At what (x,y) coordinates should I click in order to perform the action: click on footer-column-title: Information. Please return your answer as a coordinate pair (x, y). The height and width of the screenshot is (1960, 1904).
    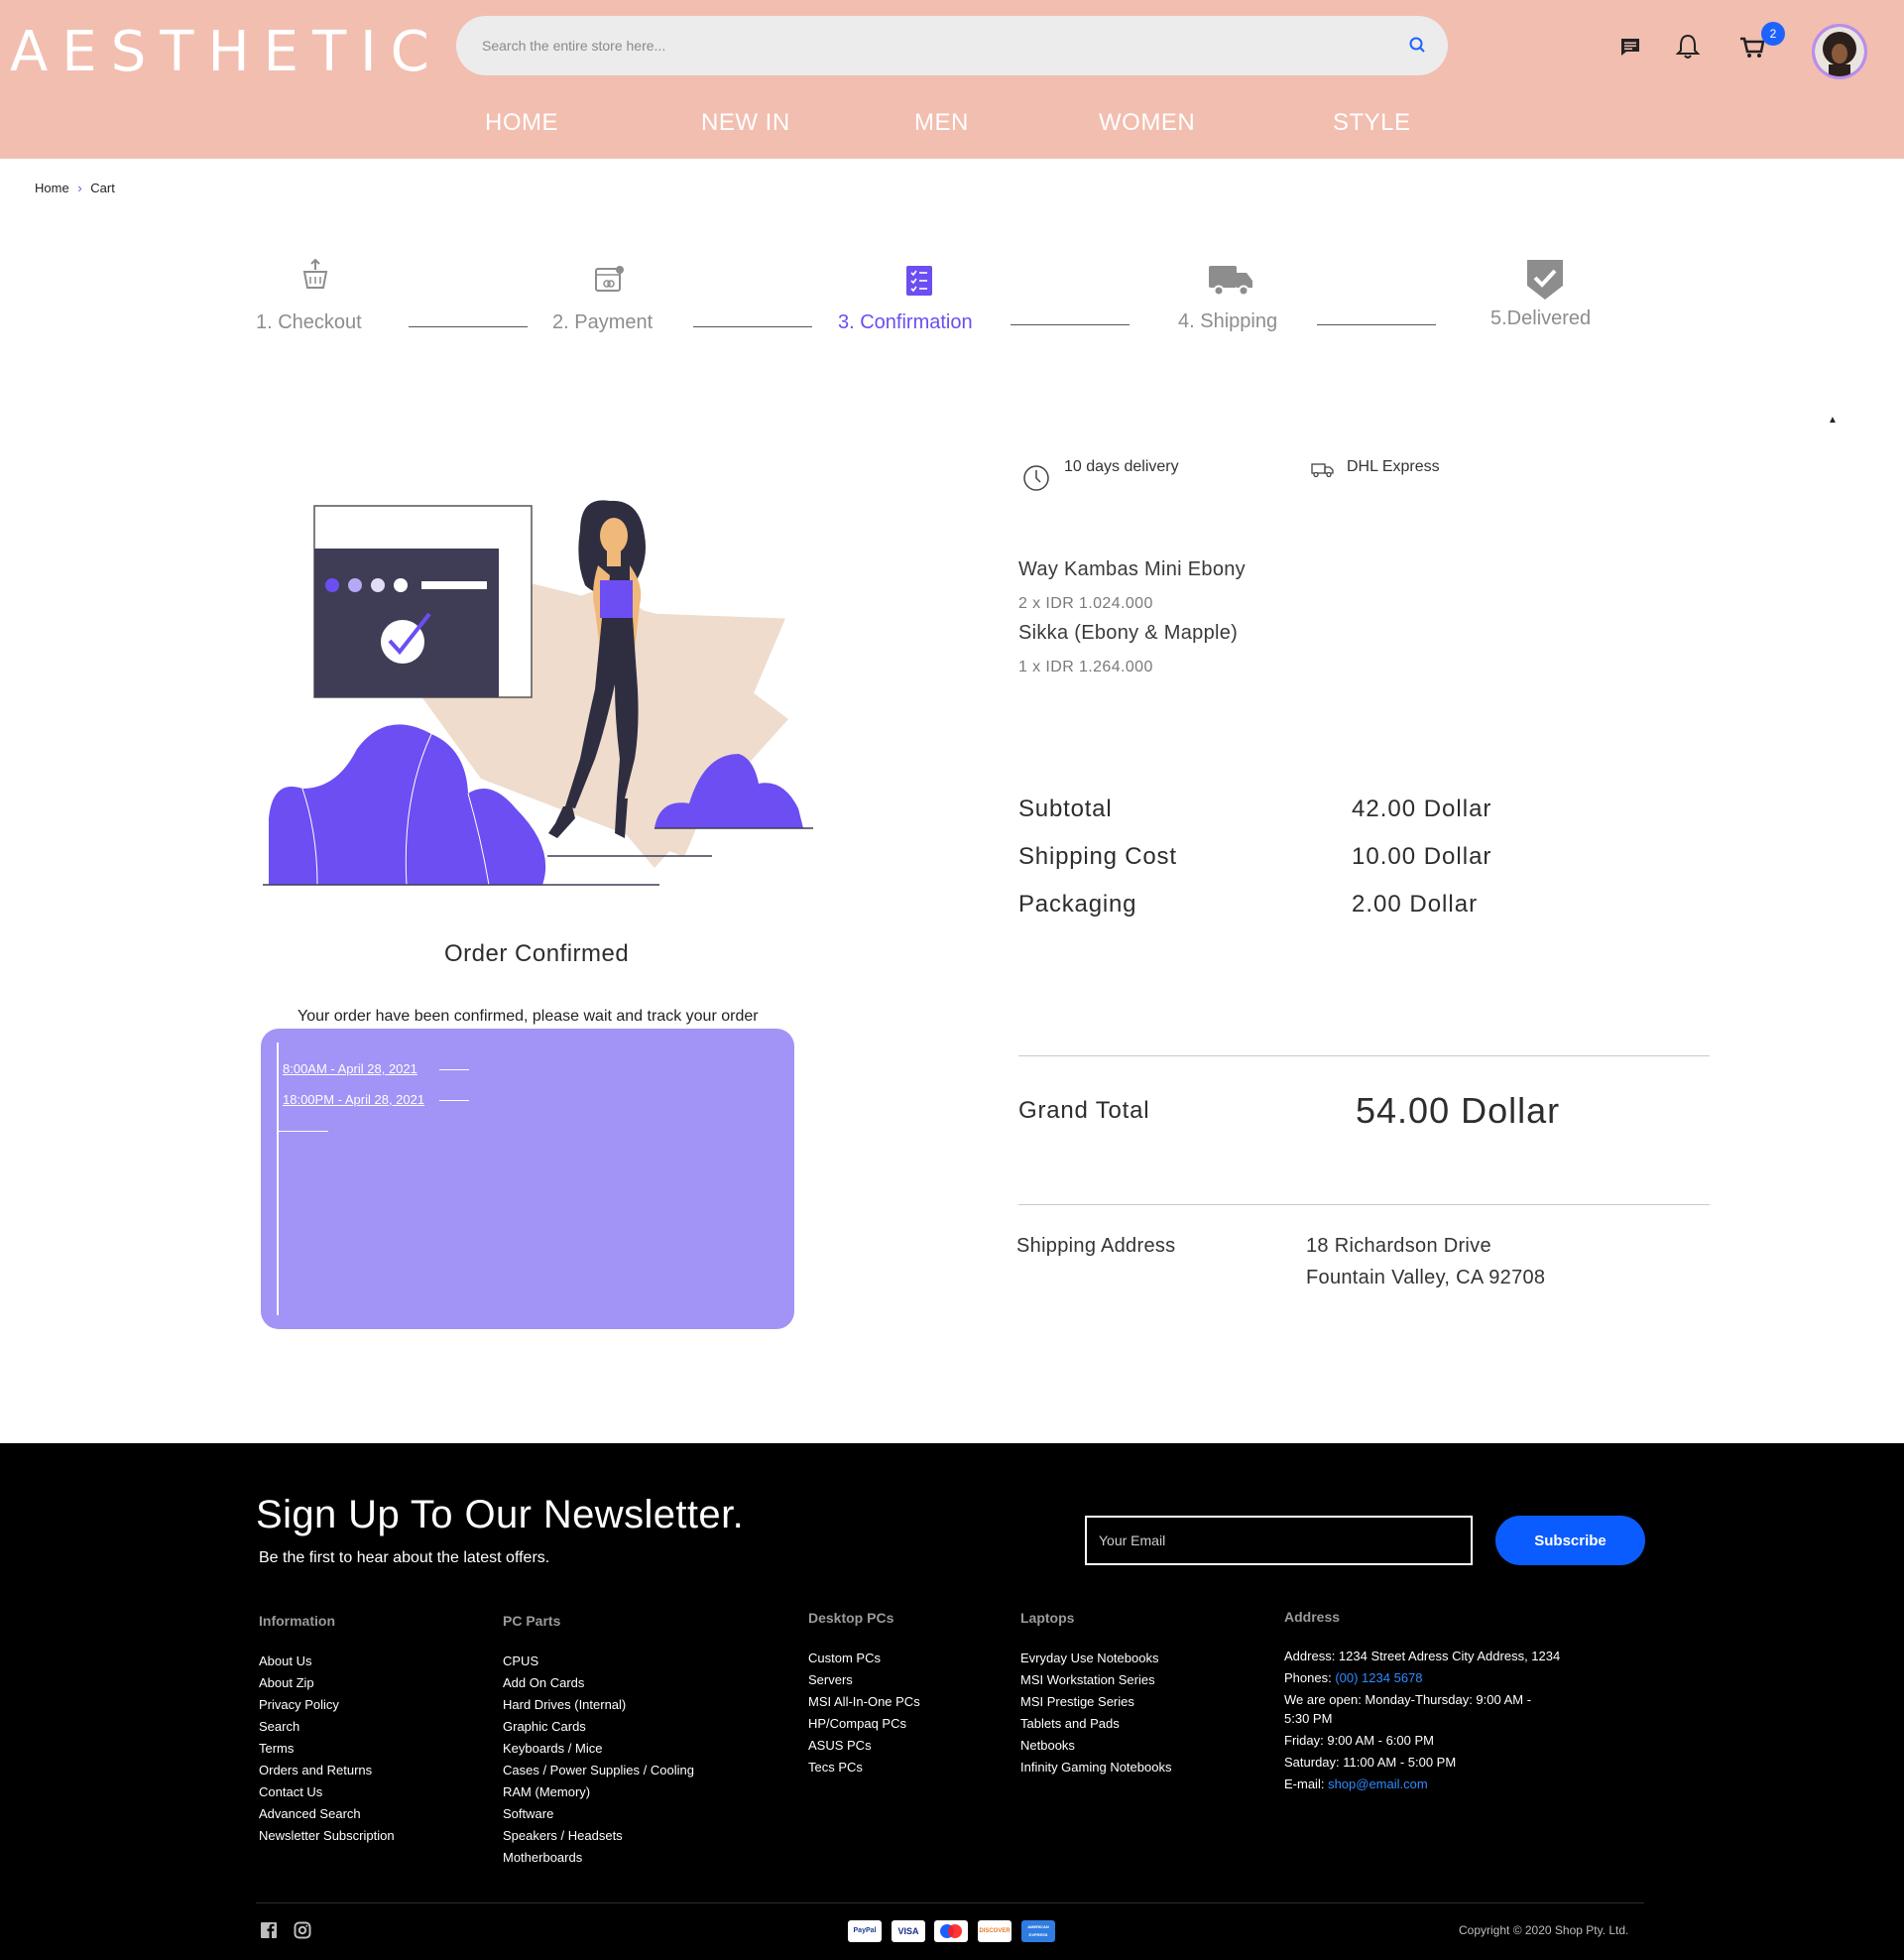
    Looking at the image, I should click on (297, 1621).